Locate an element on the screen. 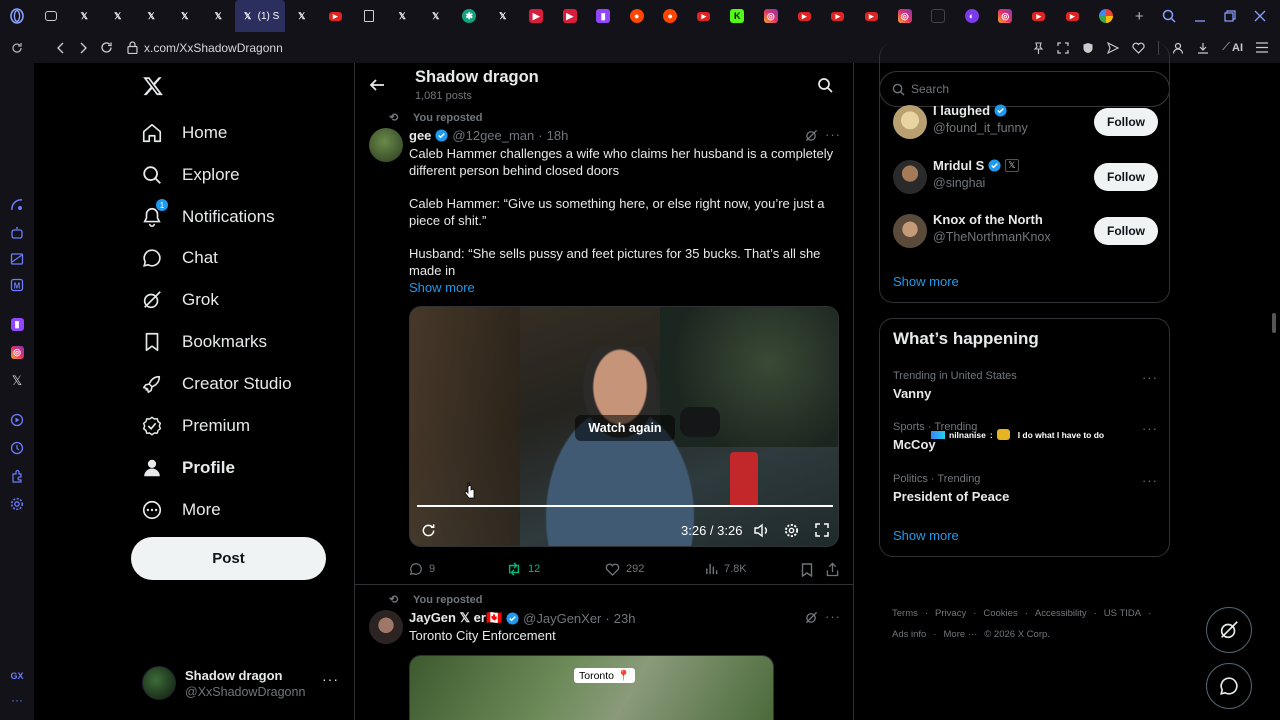 The height and width of the screenshot is (720, 1280). nav-premium: Premium is located at coordinates (195, 426).